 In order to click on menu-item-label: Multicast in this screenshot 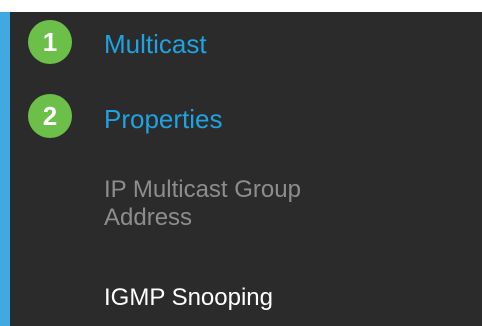, I will do `click(155, 44)`.